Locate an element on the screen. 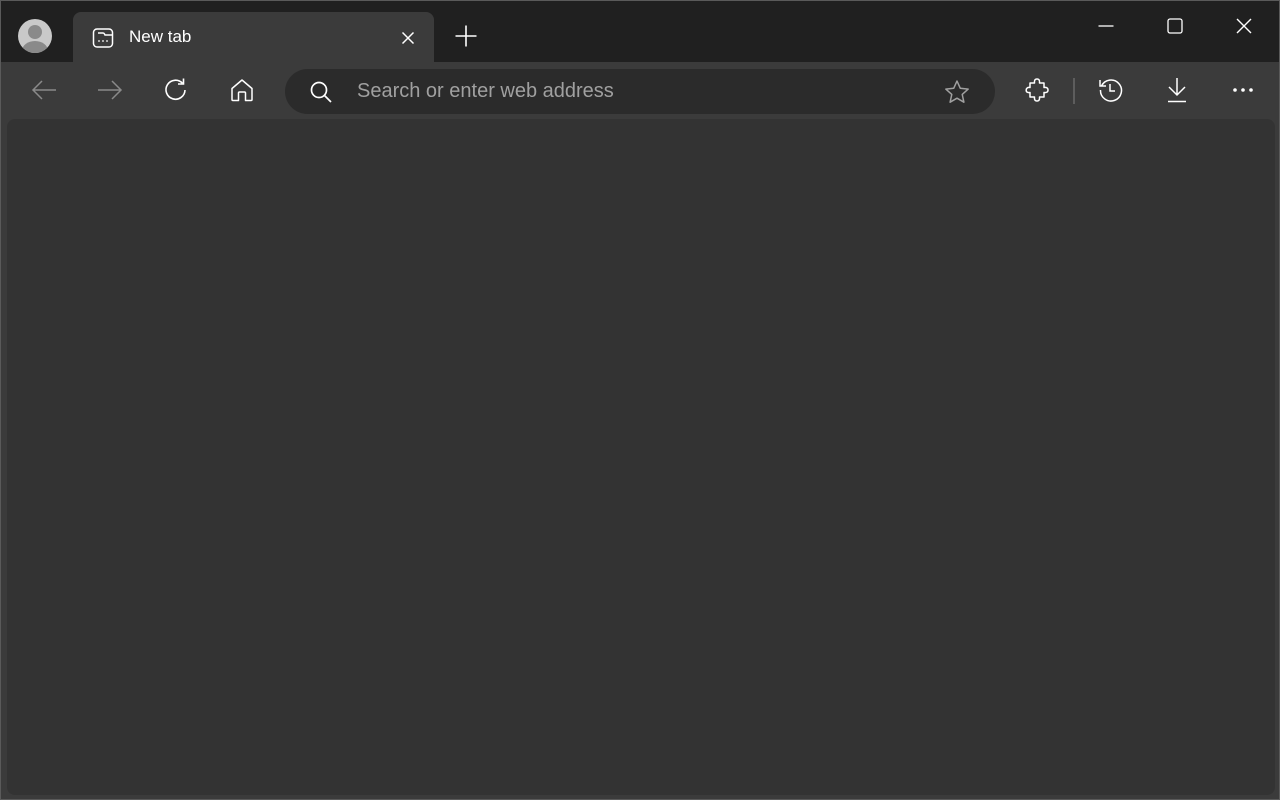 The width and height of the screenshot is (1280, 800). settings-menu-button is located at coordinates (1243, 90).